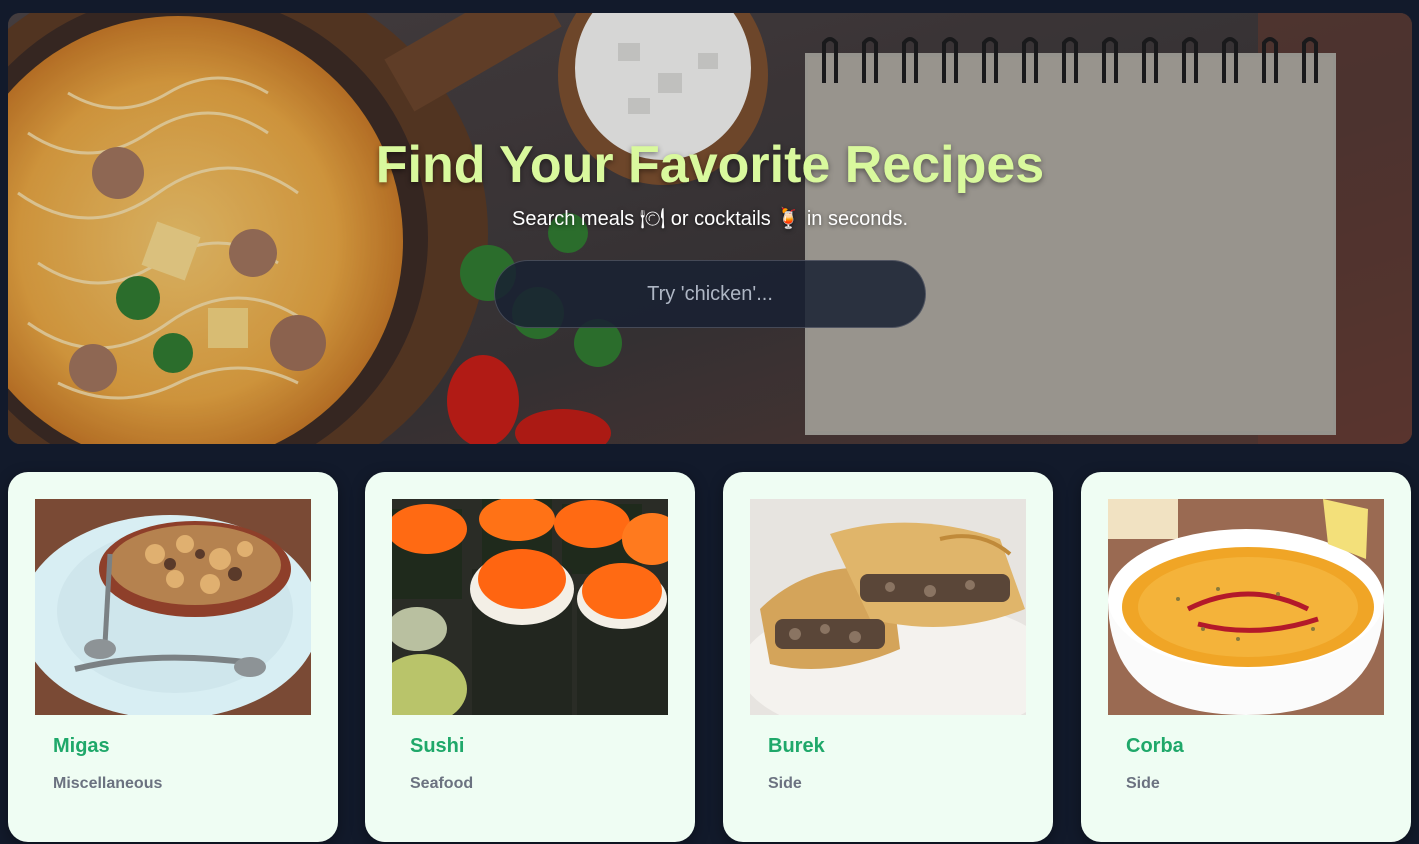 This screenshot has height=844, width=1419. What do you see at coordinates (710, 165) in the screenshot?
I see `page-title: Find Your Favorite Recipes` at bounding box center [710, 165].